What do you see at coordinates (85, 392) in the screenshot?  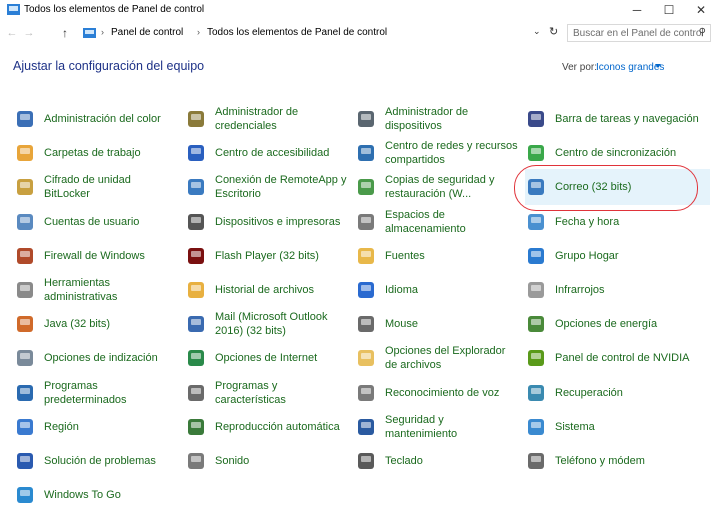 I see `control-panel-item-label: Programas predeterminados` at bounding box center [85, 392].